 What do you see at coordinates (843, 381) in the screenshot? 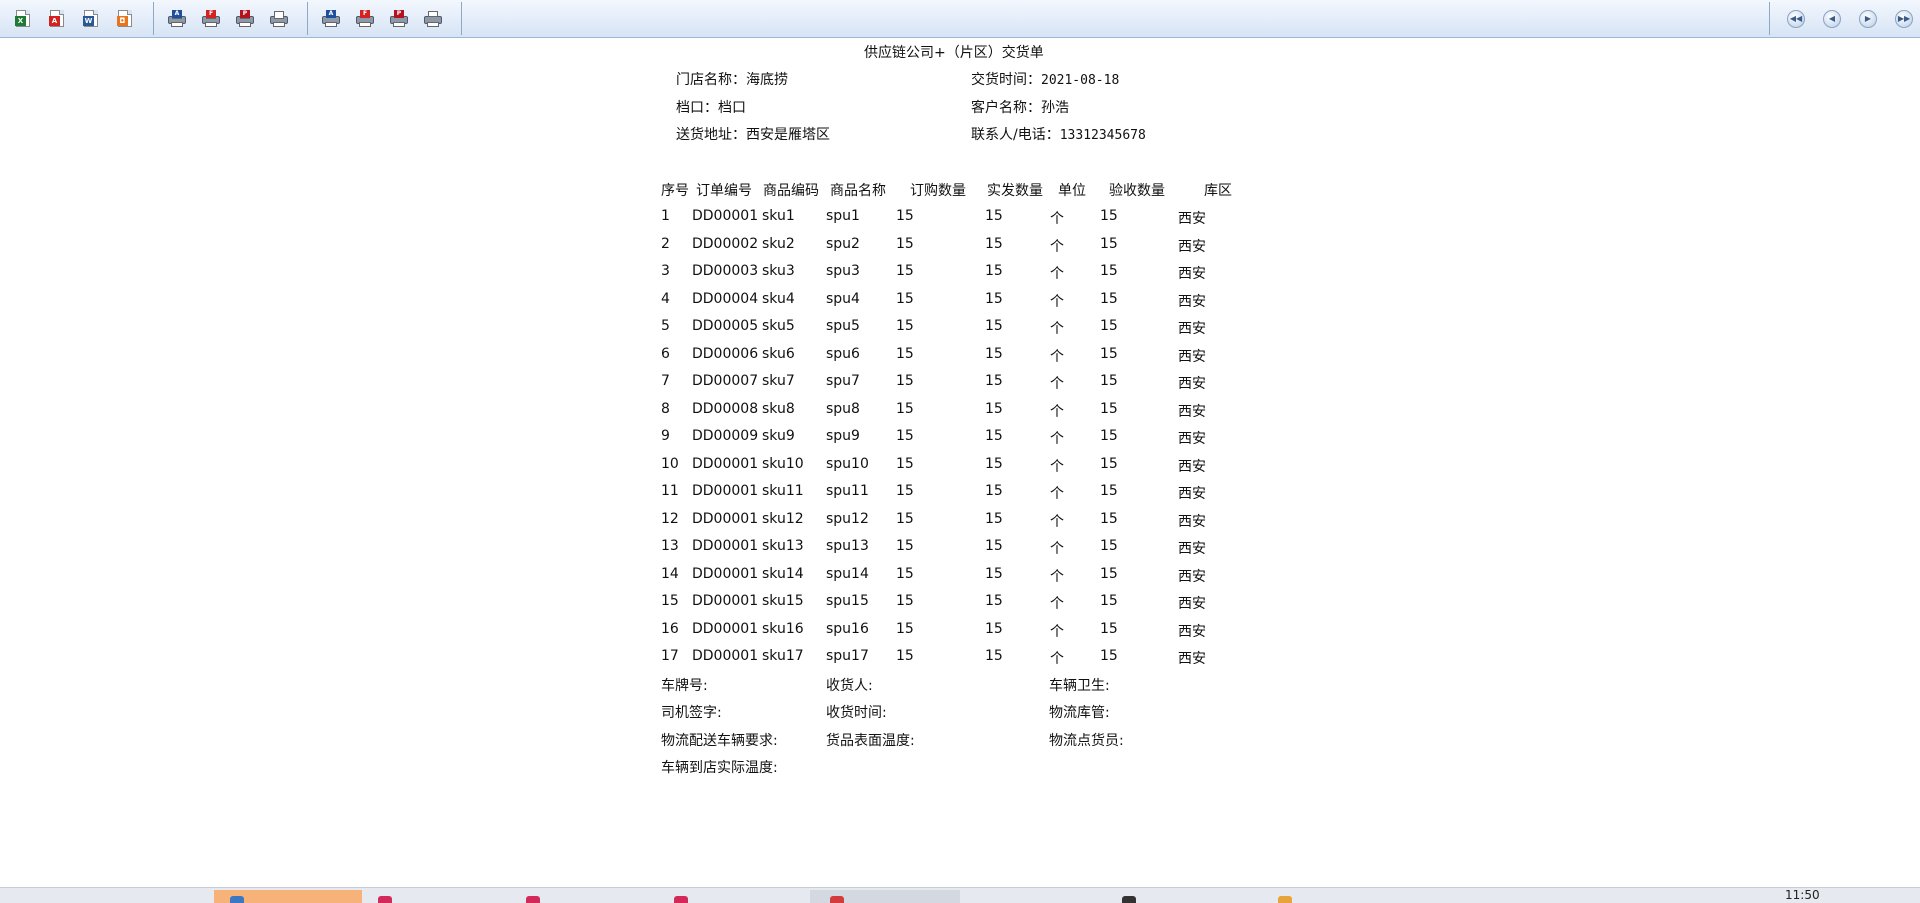
I see `cell-product-name: spu7` at bounding box center [843, 381].